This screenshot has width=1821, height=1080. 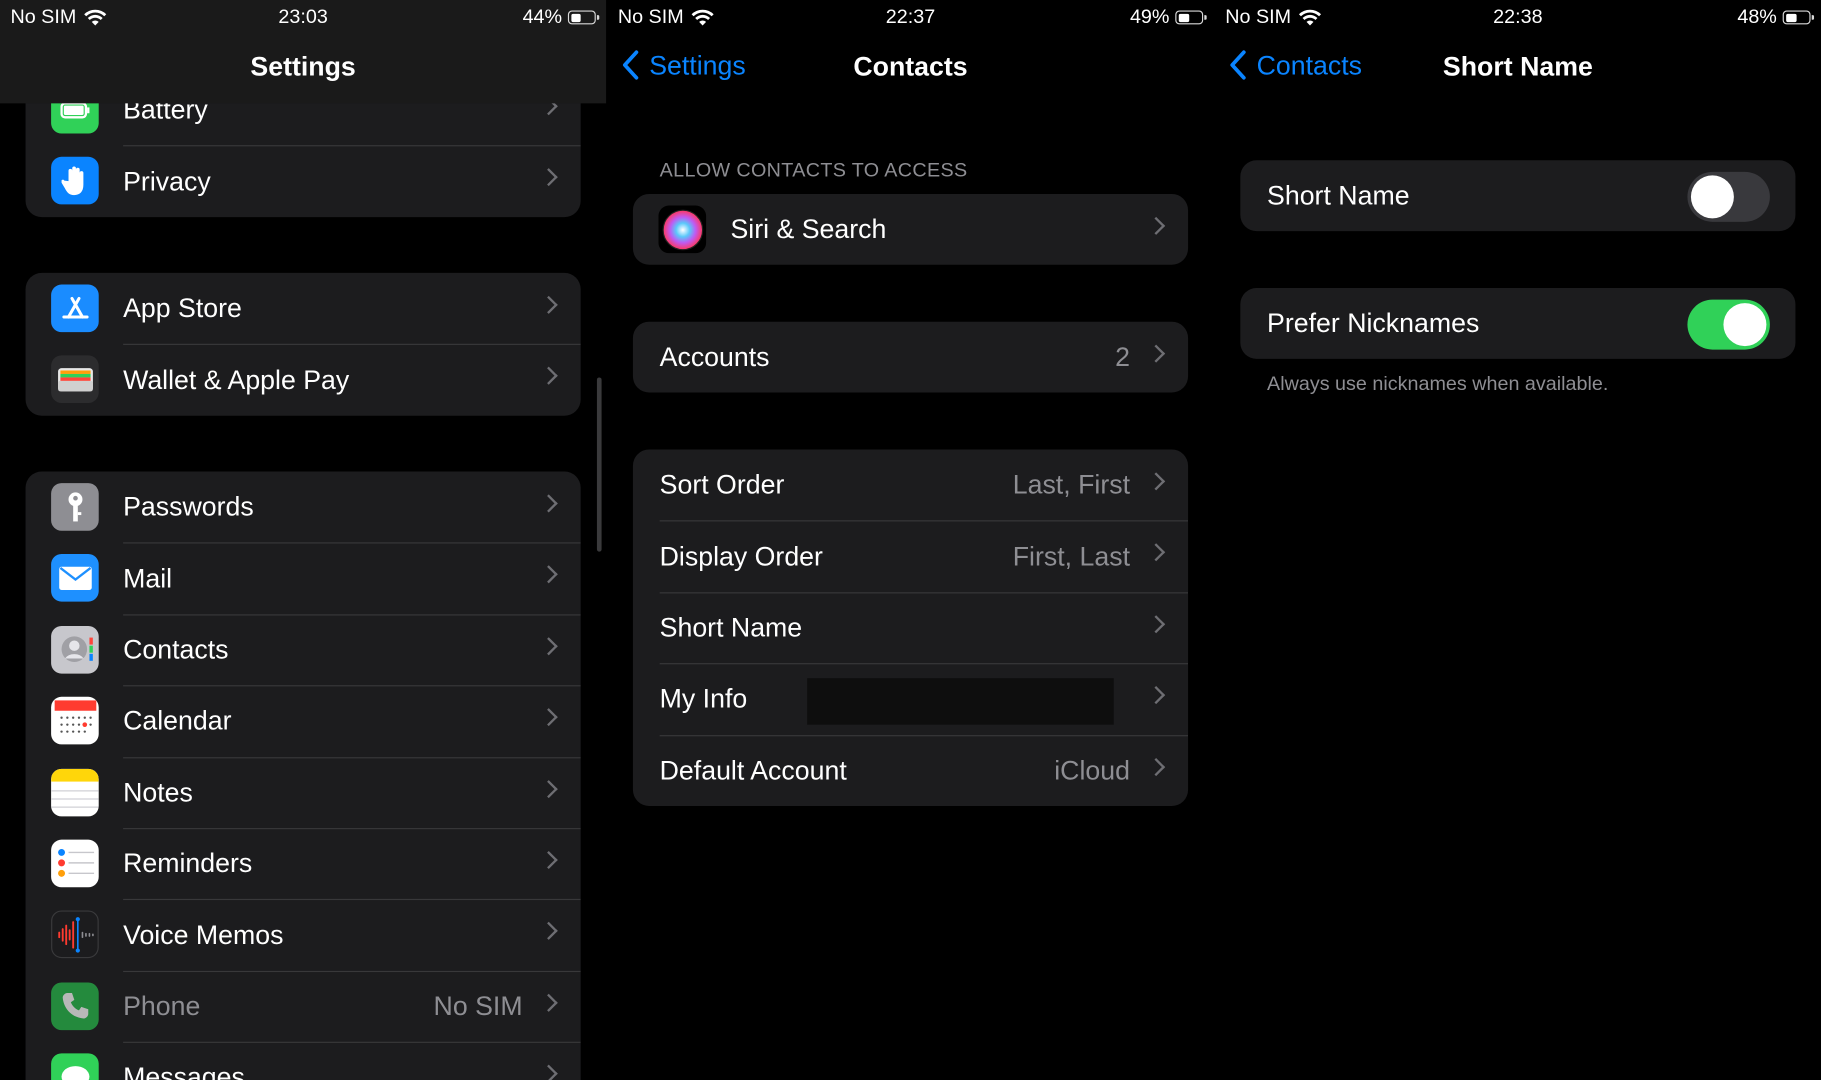 What do you see at coordinates (176, 649) in the screenshot?
I see `row-label: Contacts` at bounding box center [176, 649].